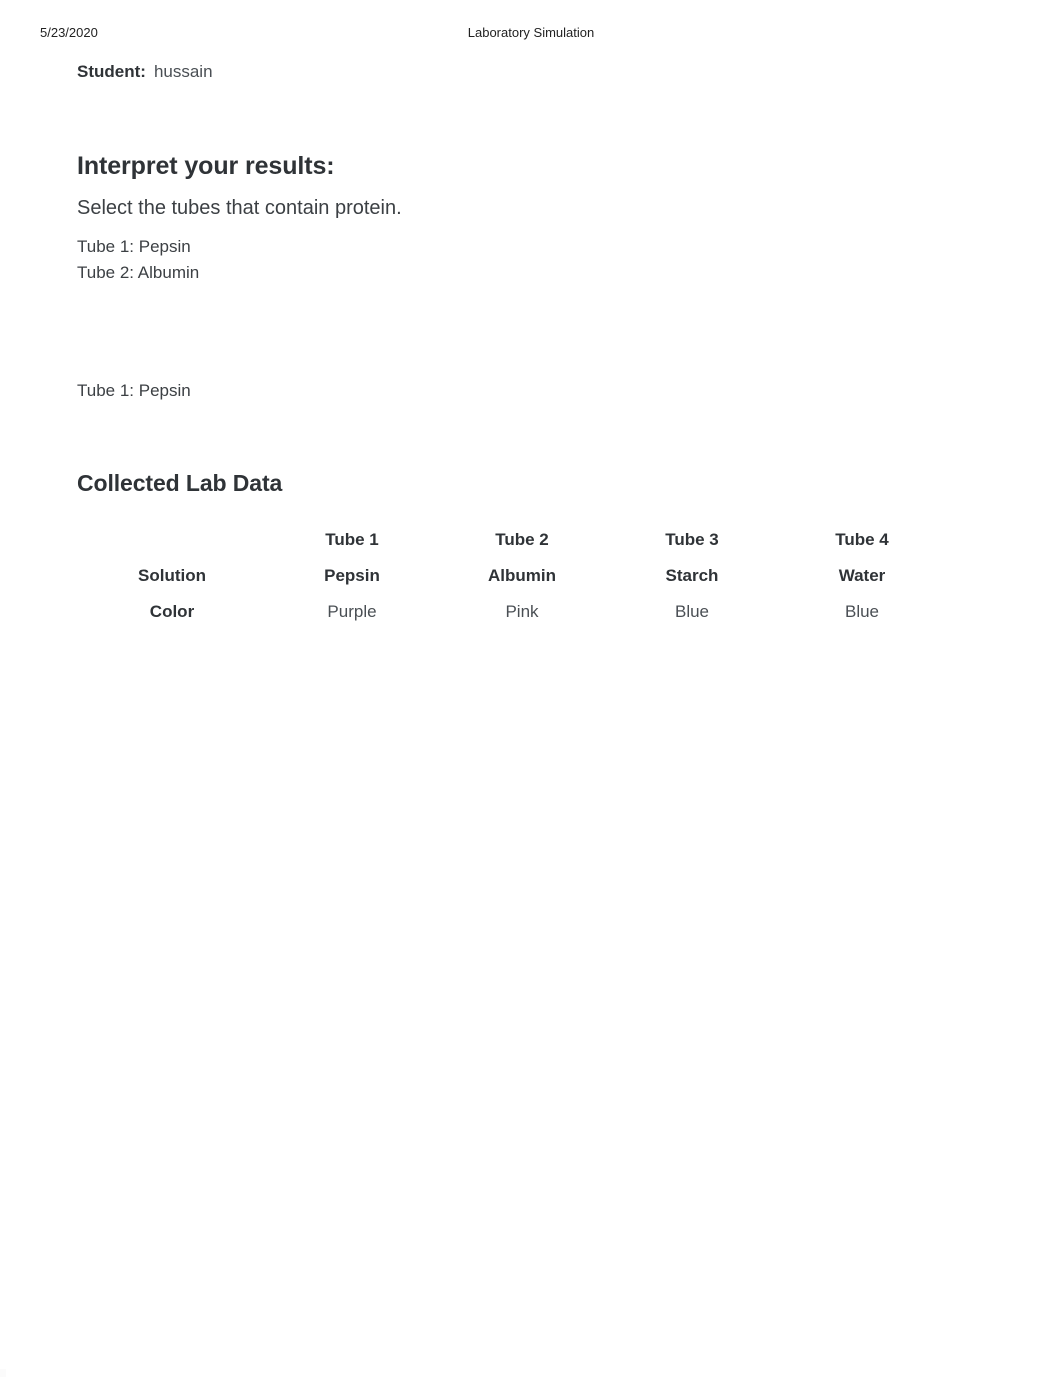 The image size is (1062, 1377). What do you see at coordinates (862, 575) in the screenshot?
I see `cell-solution-tube-4: Water` at bounding box center [862, 575].